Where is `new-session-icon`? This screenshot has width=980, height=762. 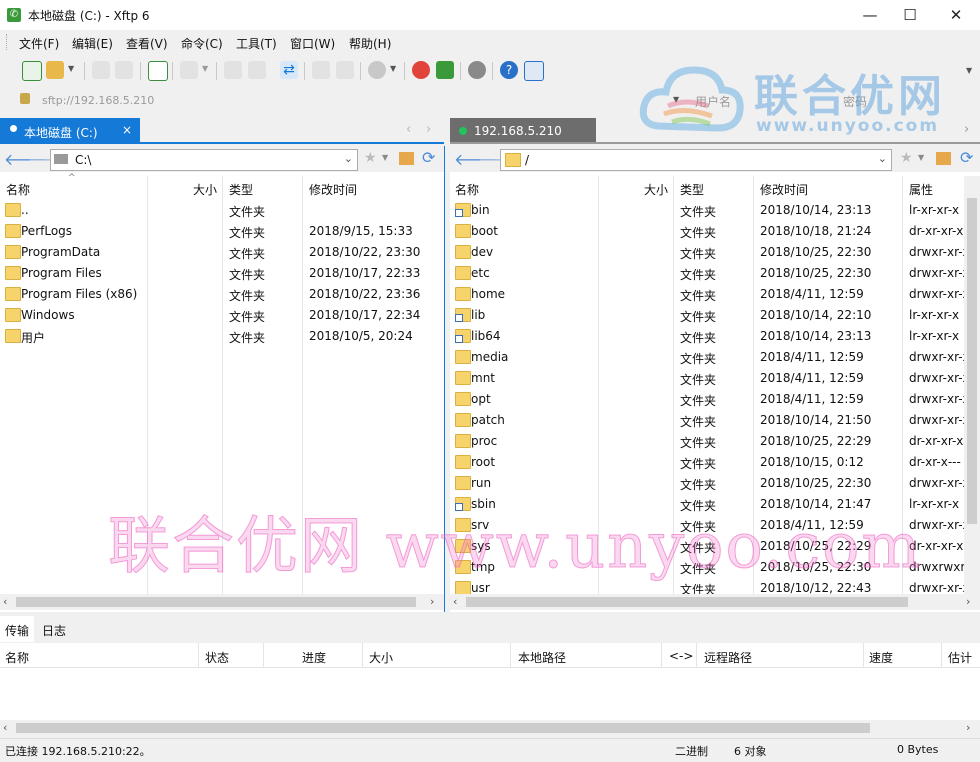 new-session-icon is located at coordinates (32, 71).